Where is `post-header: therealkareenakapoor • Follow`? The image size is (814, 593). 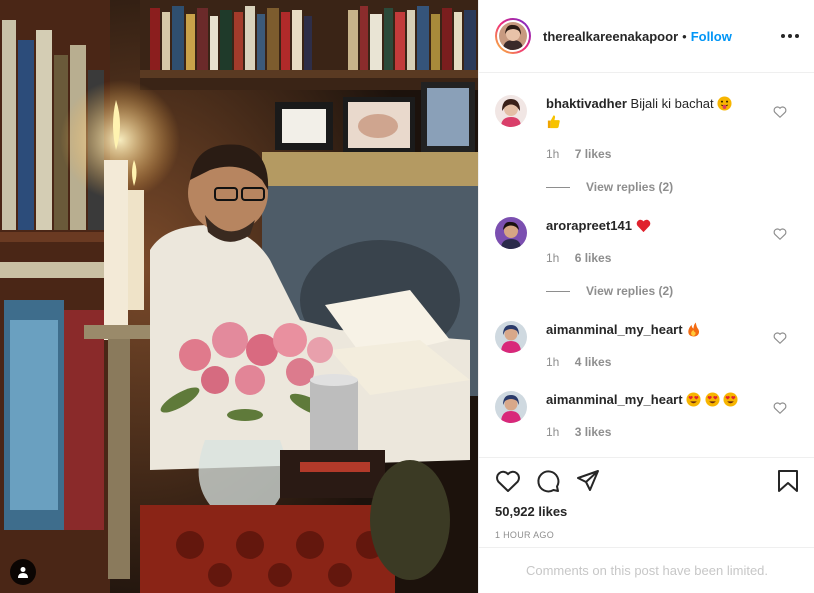 post-header: therealkareenakapoor • Follow is located at coordinates (646, 36).